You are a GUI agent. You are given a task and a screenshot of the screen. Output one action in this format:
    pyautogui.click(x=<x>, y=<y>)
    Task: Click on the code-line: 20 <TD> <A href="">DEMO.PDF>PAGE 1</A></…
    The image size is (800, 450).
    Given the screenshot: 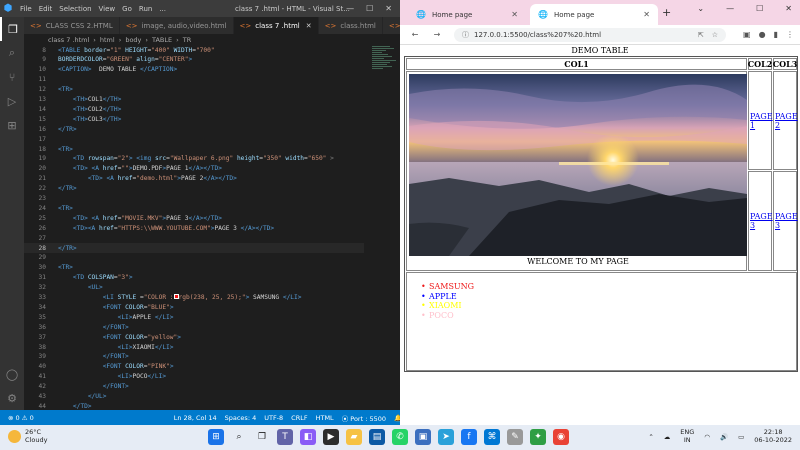 What is the action you would take?
    pyautogui.click(x=194, y=169)
    